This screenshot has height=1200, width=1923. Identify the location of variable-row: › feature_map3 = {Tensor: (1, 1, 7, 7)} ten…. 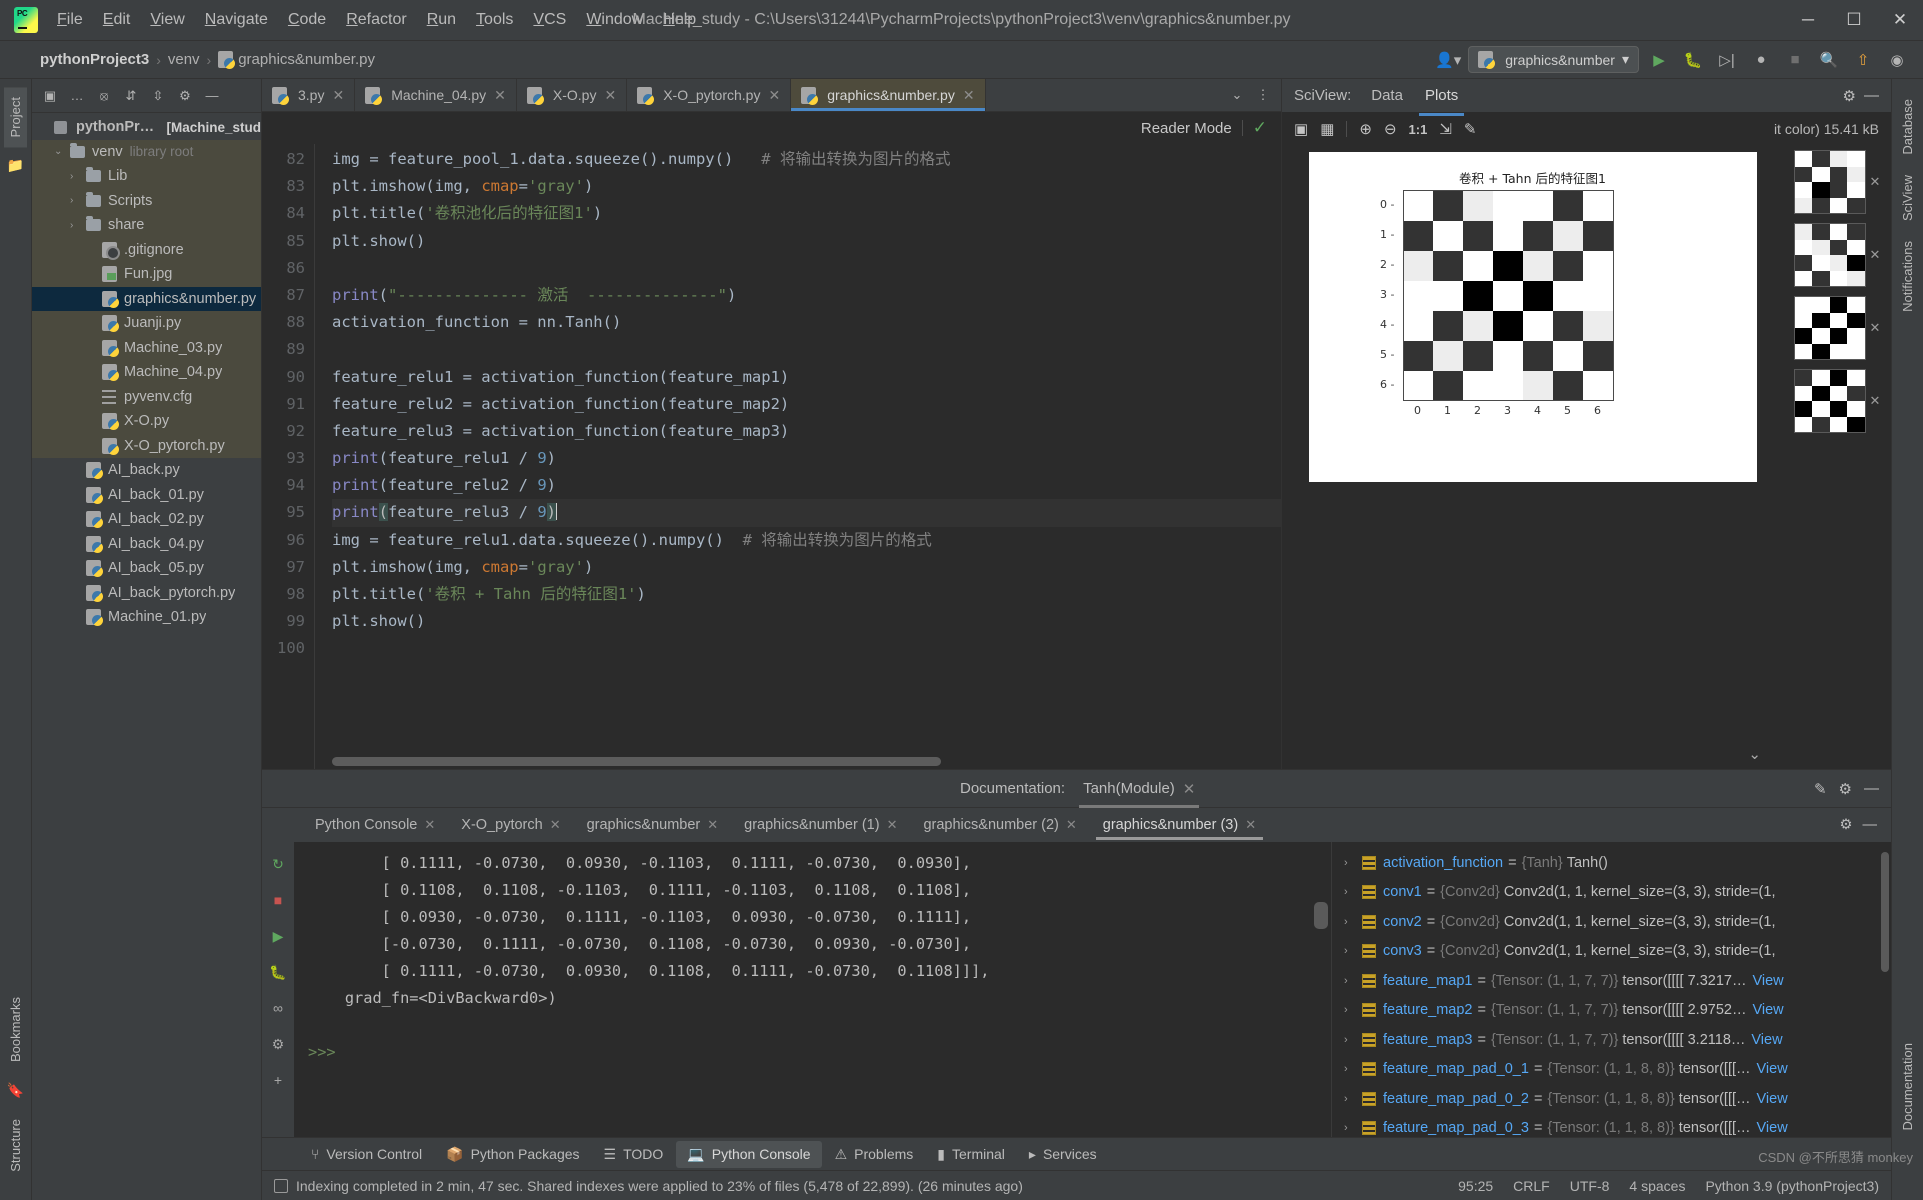
(1611, 1040).